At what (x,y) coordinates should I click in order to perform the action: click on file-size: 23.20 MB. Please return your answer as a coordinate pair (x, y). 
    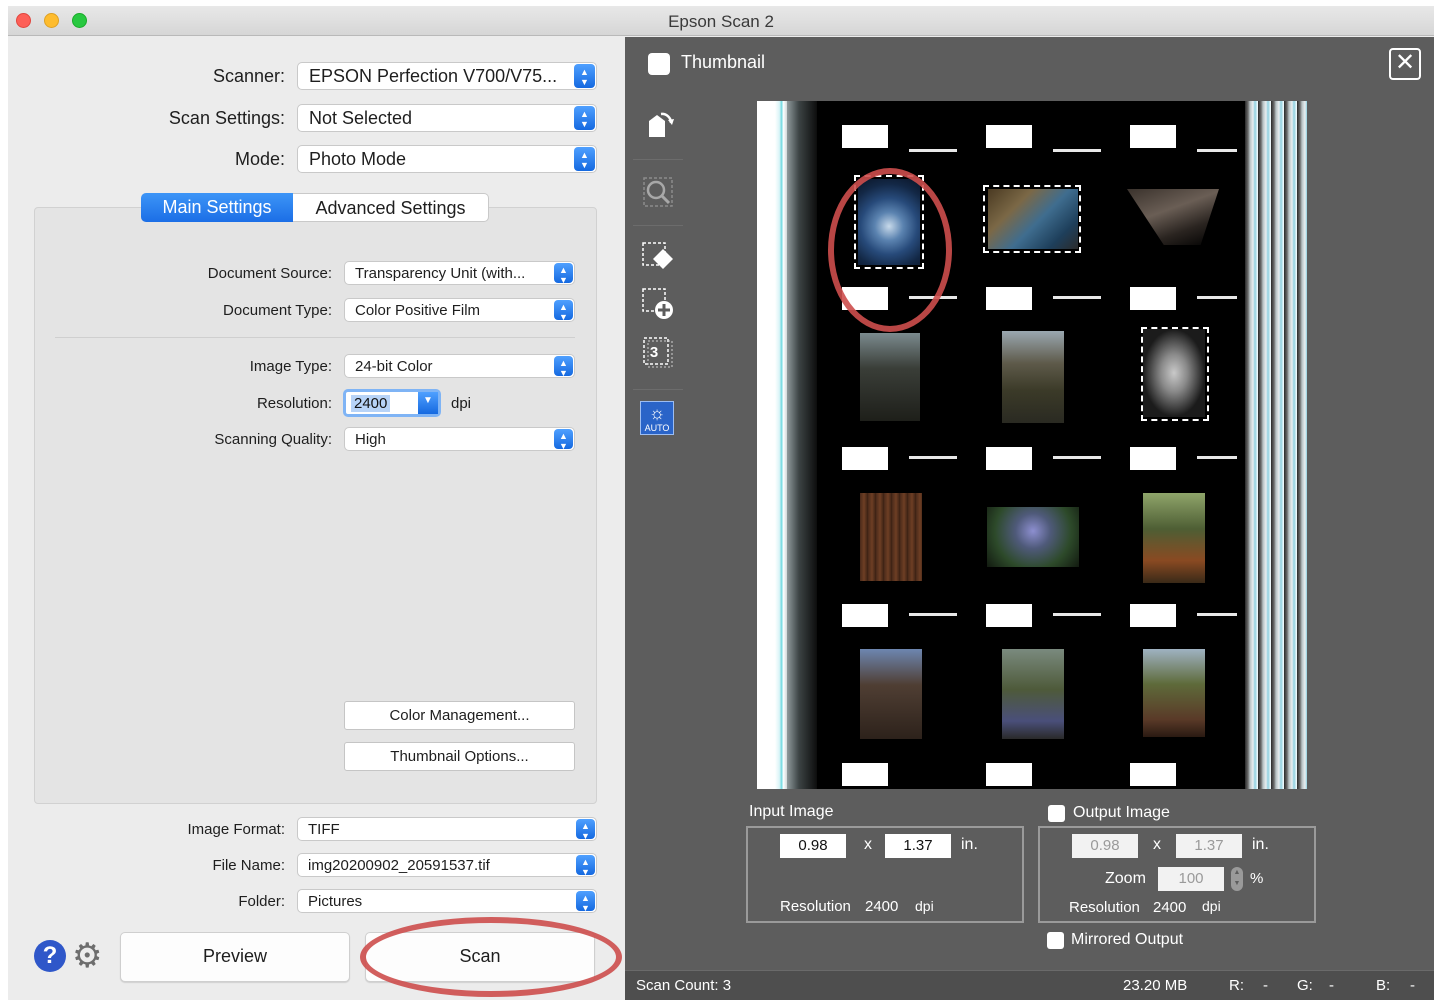
    Looking at the image, I should click on (1155, 985).